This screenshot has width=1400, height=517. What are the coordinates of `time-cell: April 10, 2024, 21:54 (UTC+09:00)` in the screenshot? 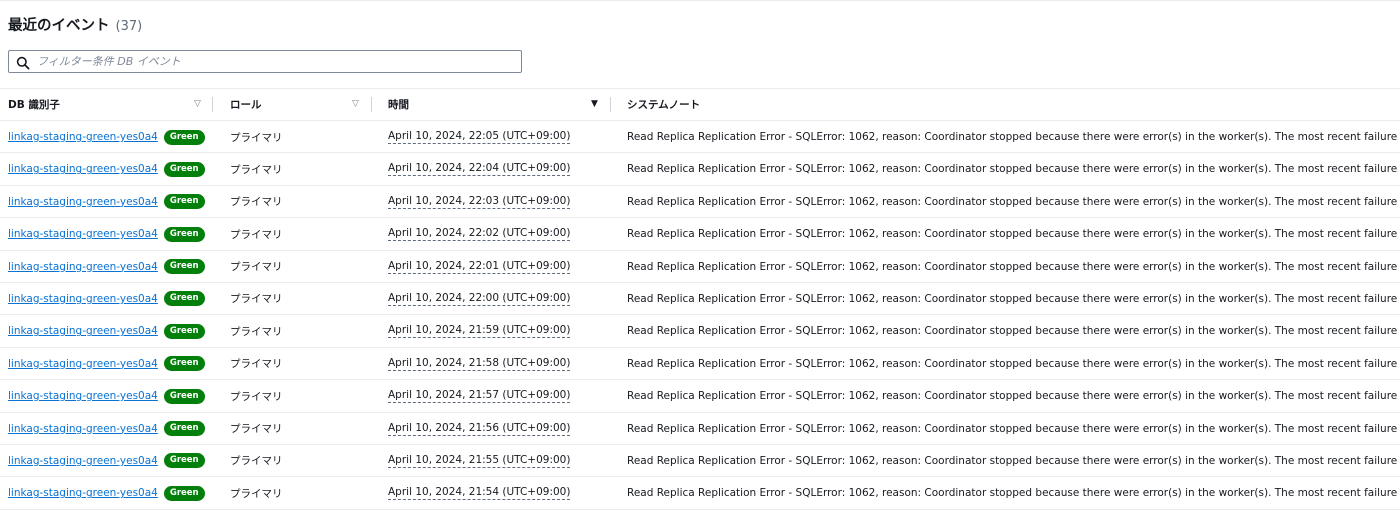 It's located at (479, 493).